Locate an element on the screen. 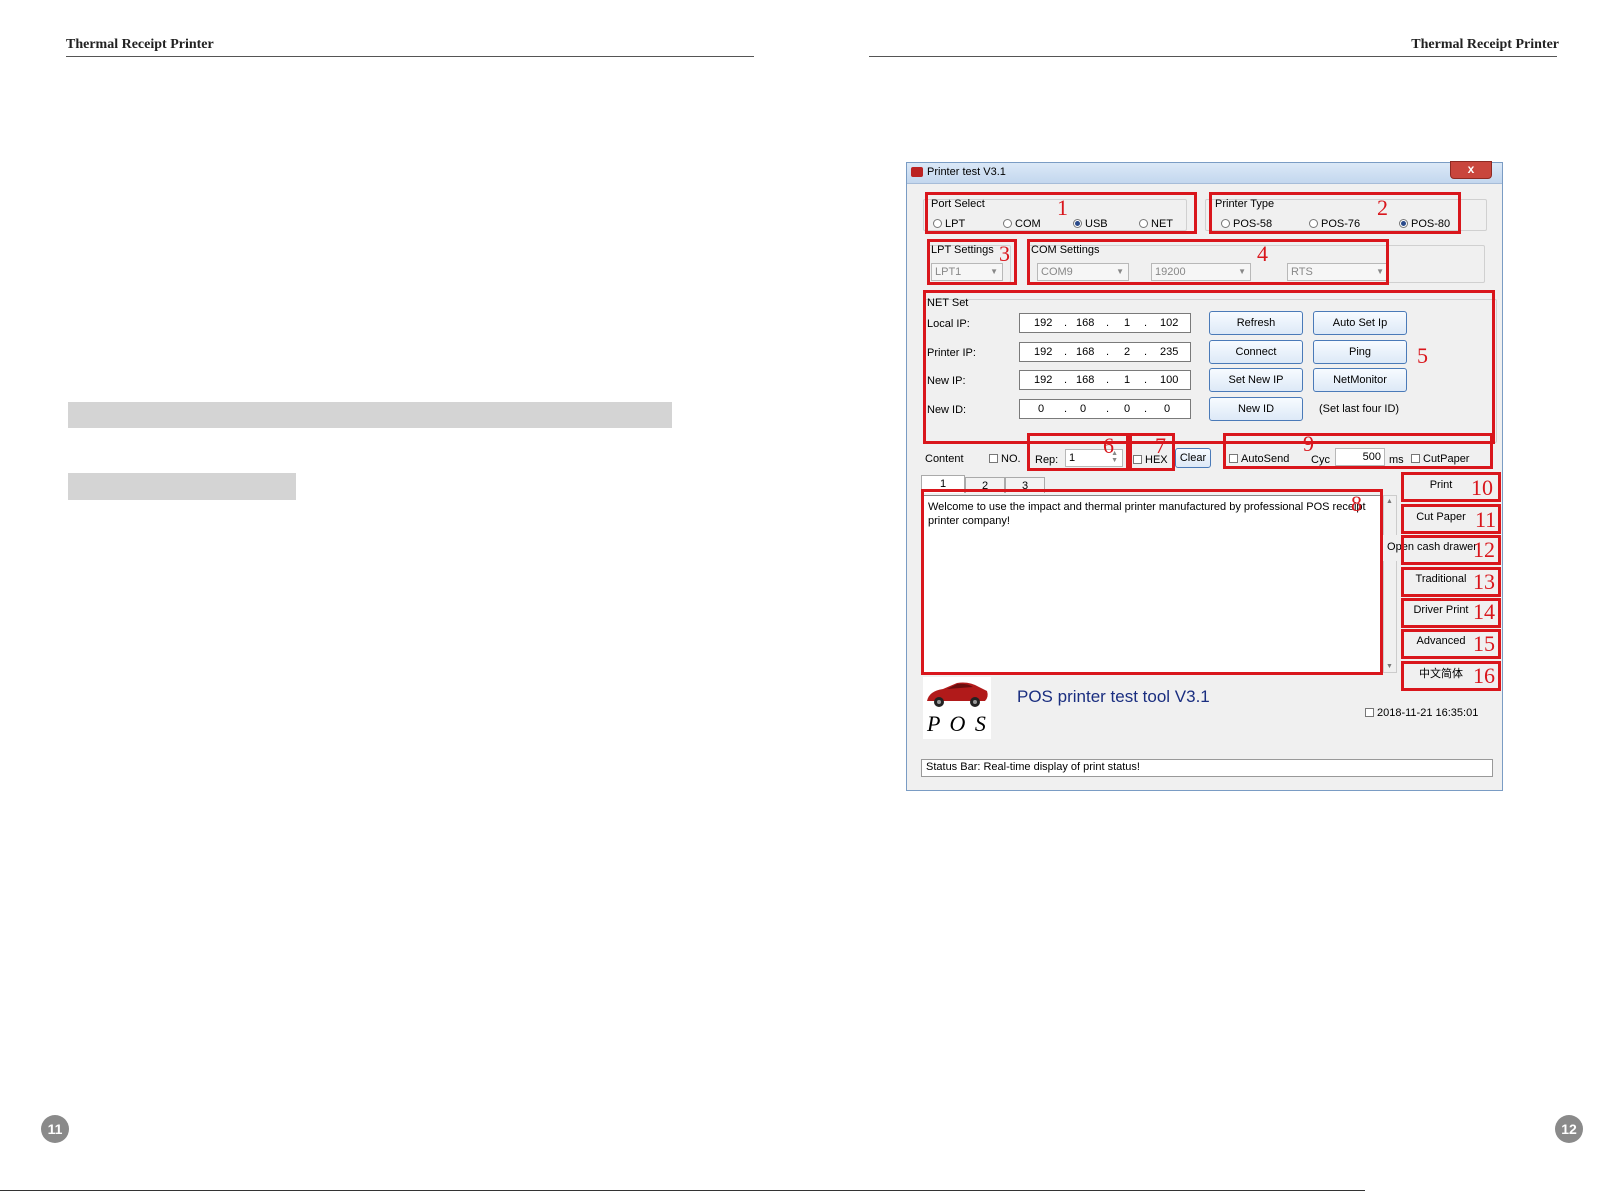 The height and width of the screenshot is (1192, 1611). callout-number-9: 9 is located at coordinates (1308, 443).